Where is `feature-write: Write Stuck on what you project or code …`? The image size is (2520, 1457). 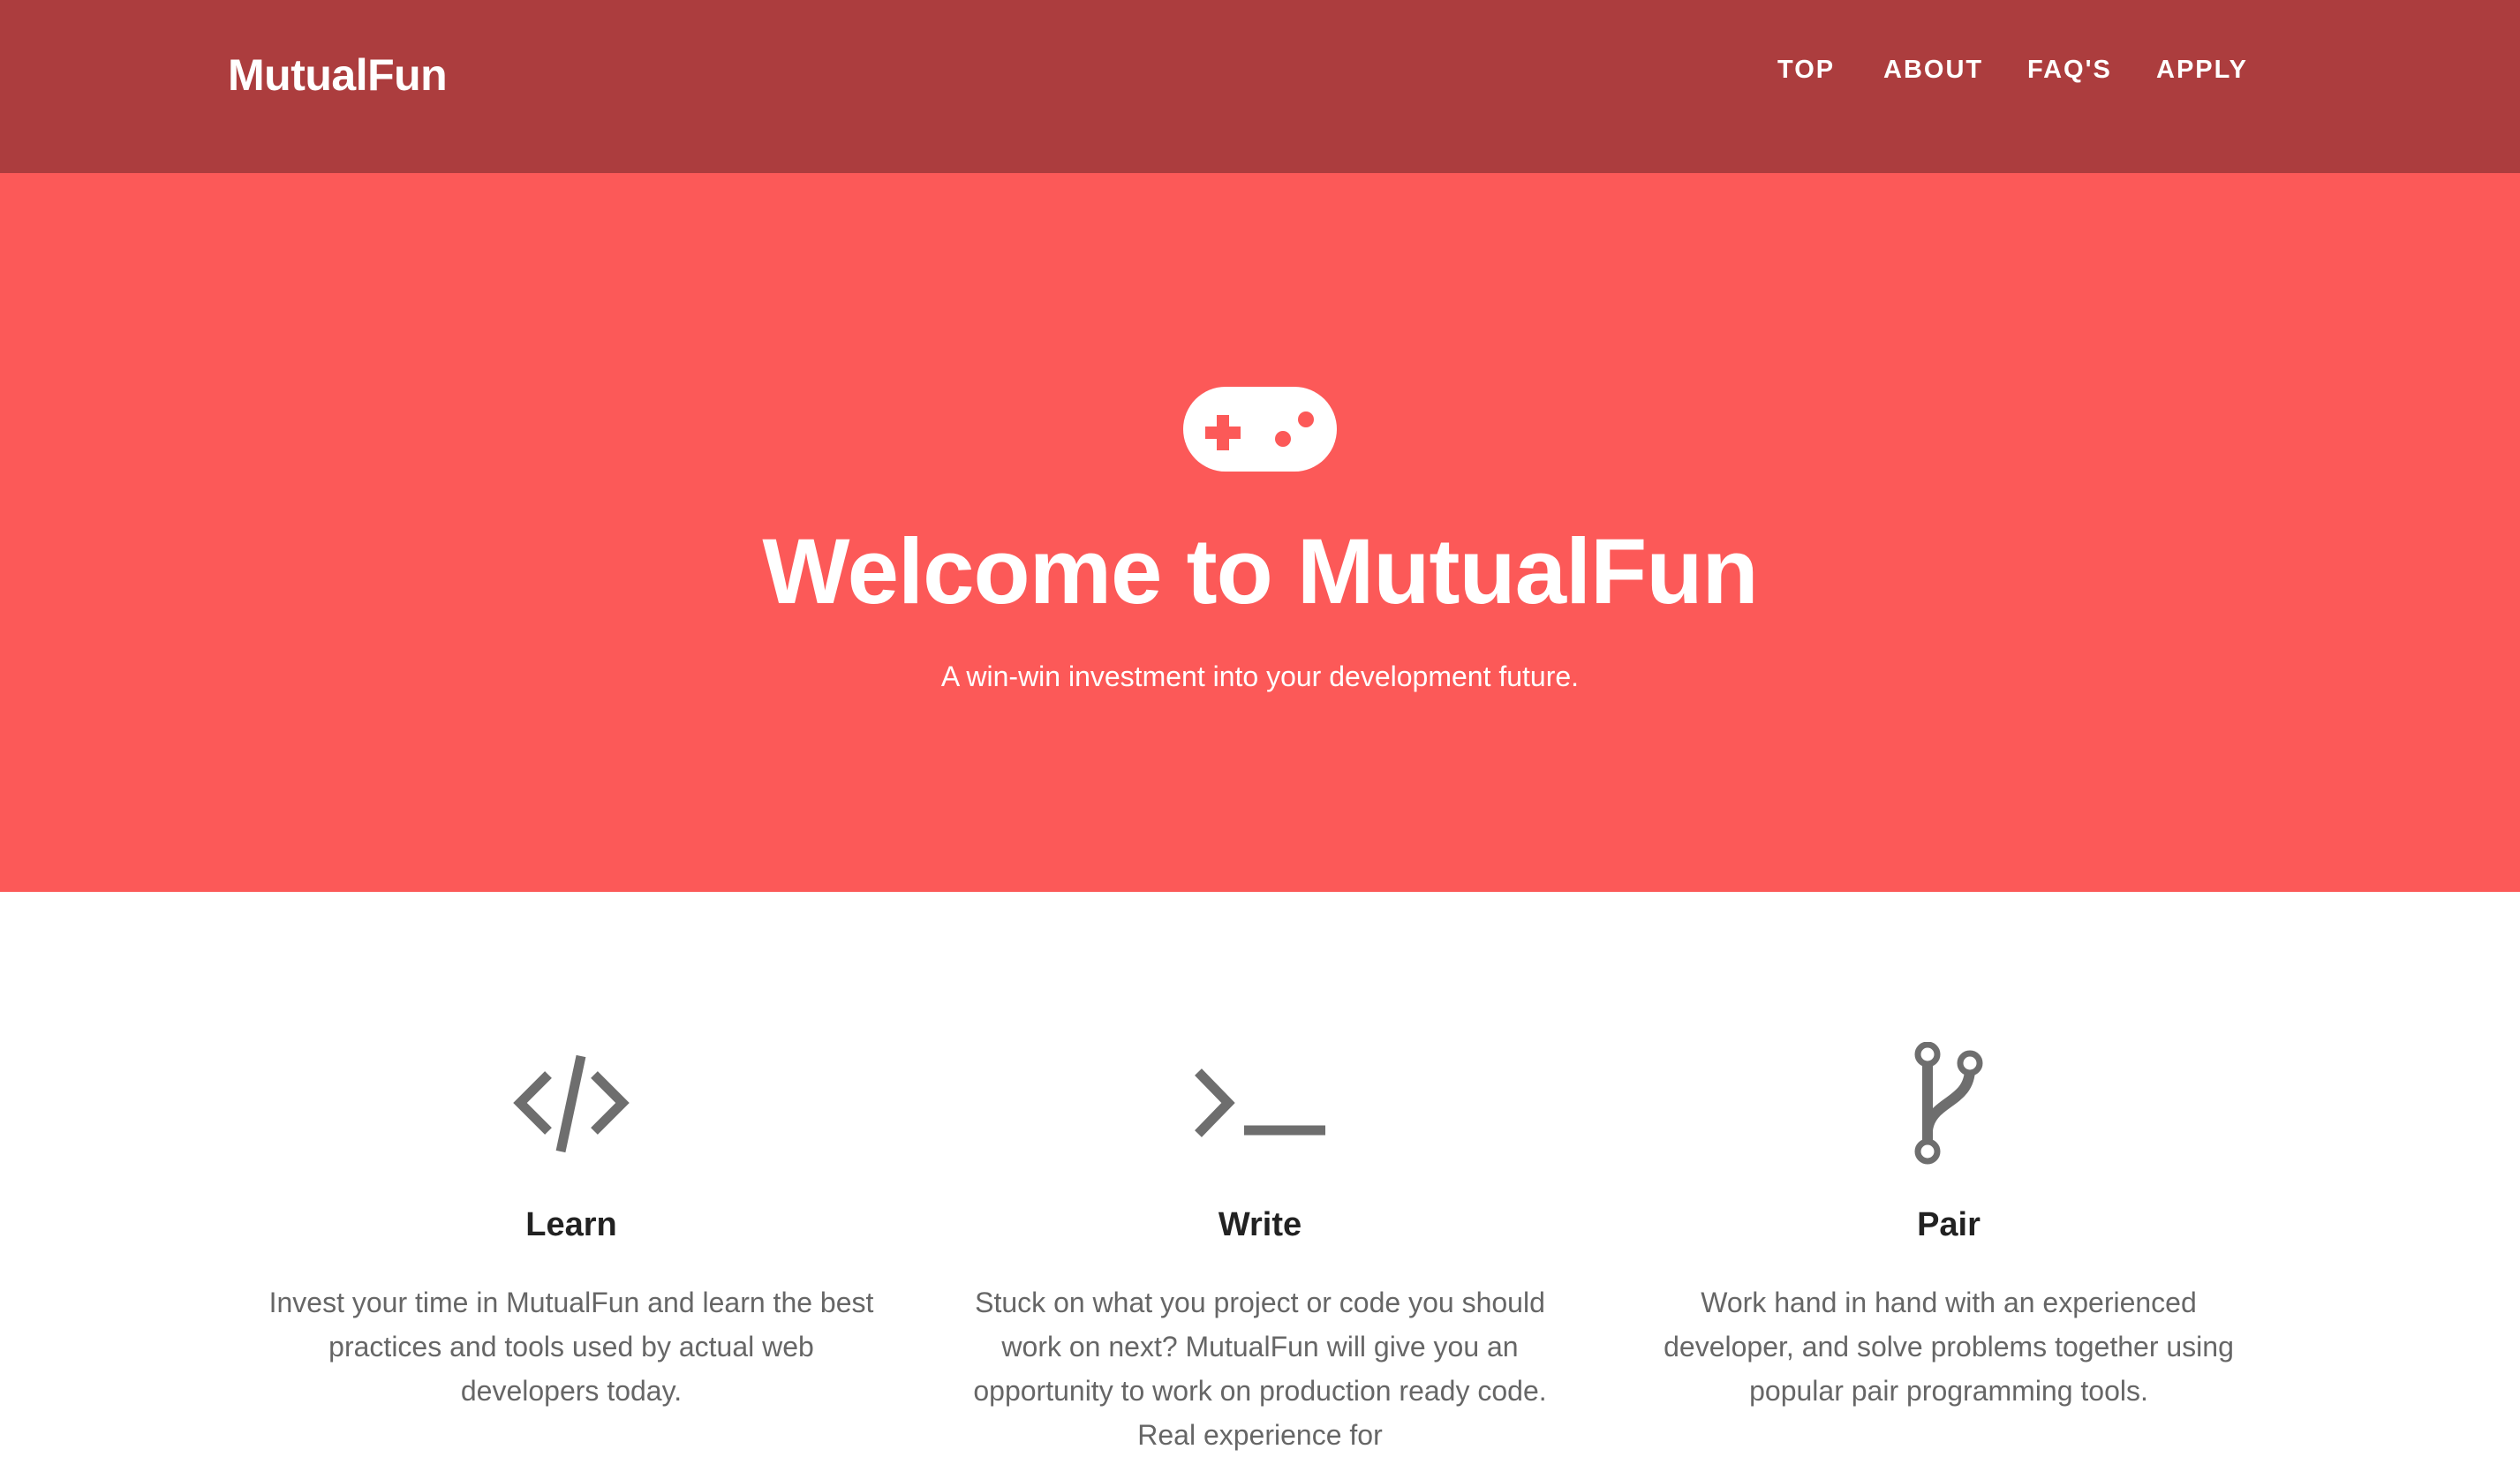
feature-write: Write Stuck on what you project or code … is located at coordinates (1260, 1171).